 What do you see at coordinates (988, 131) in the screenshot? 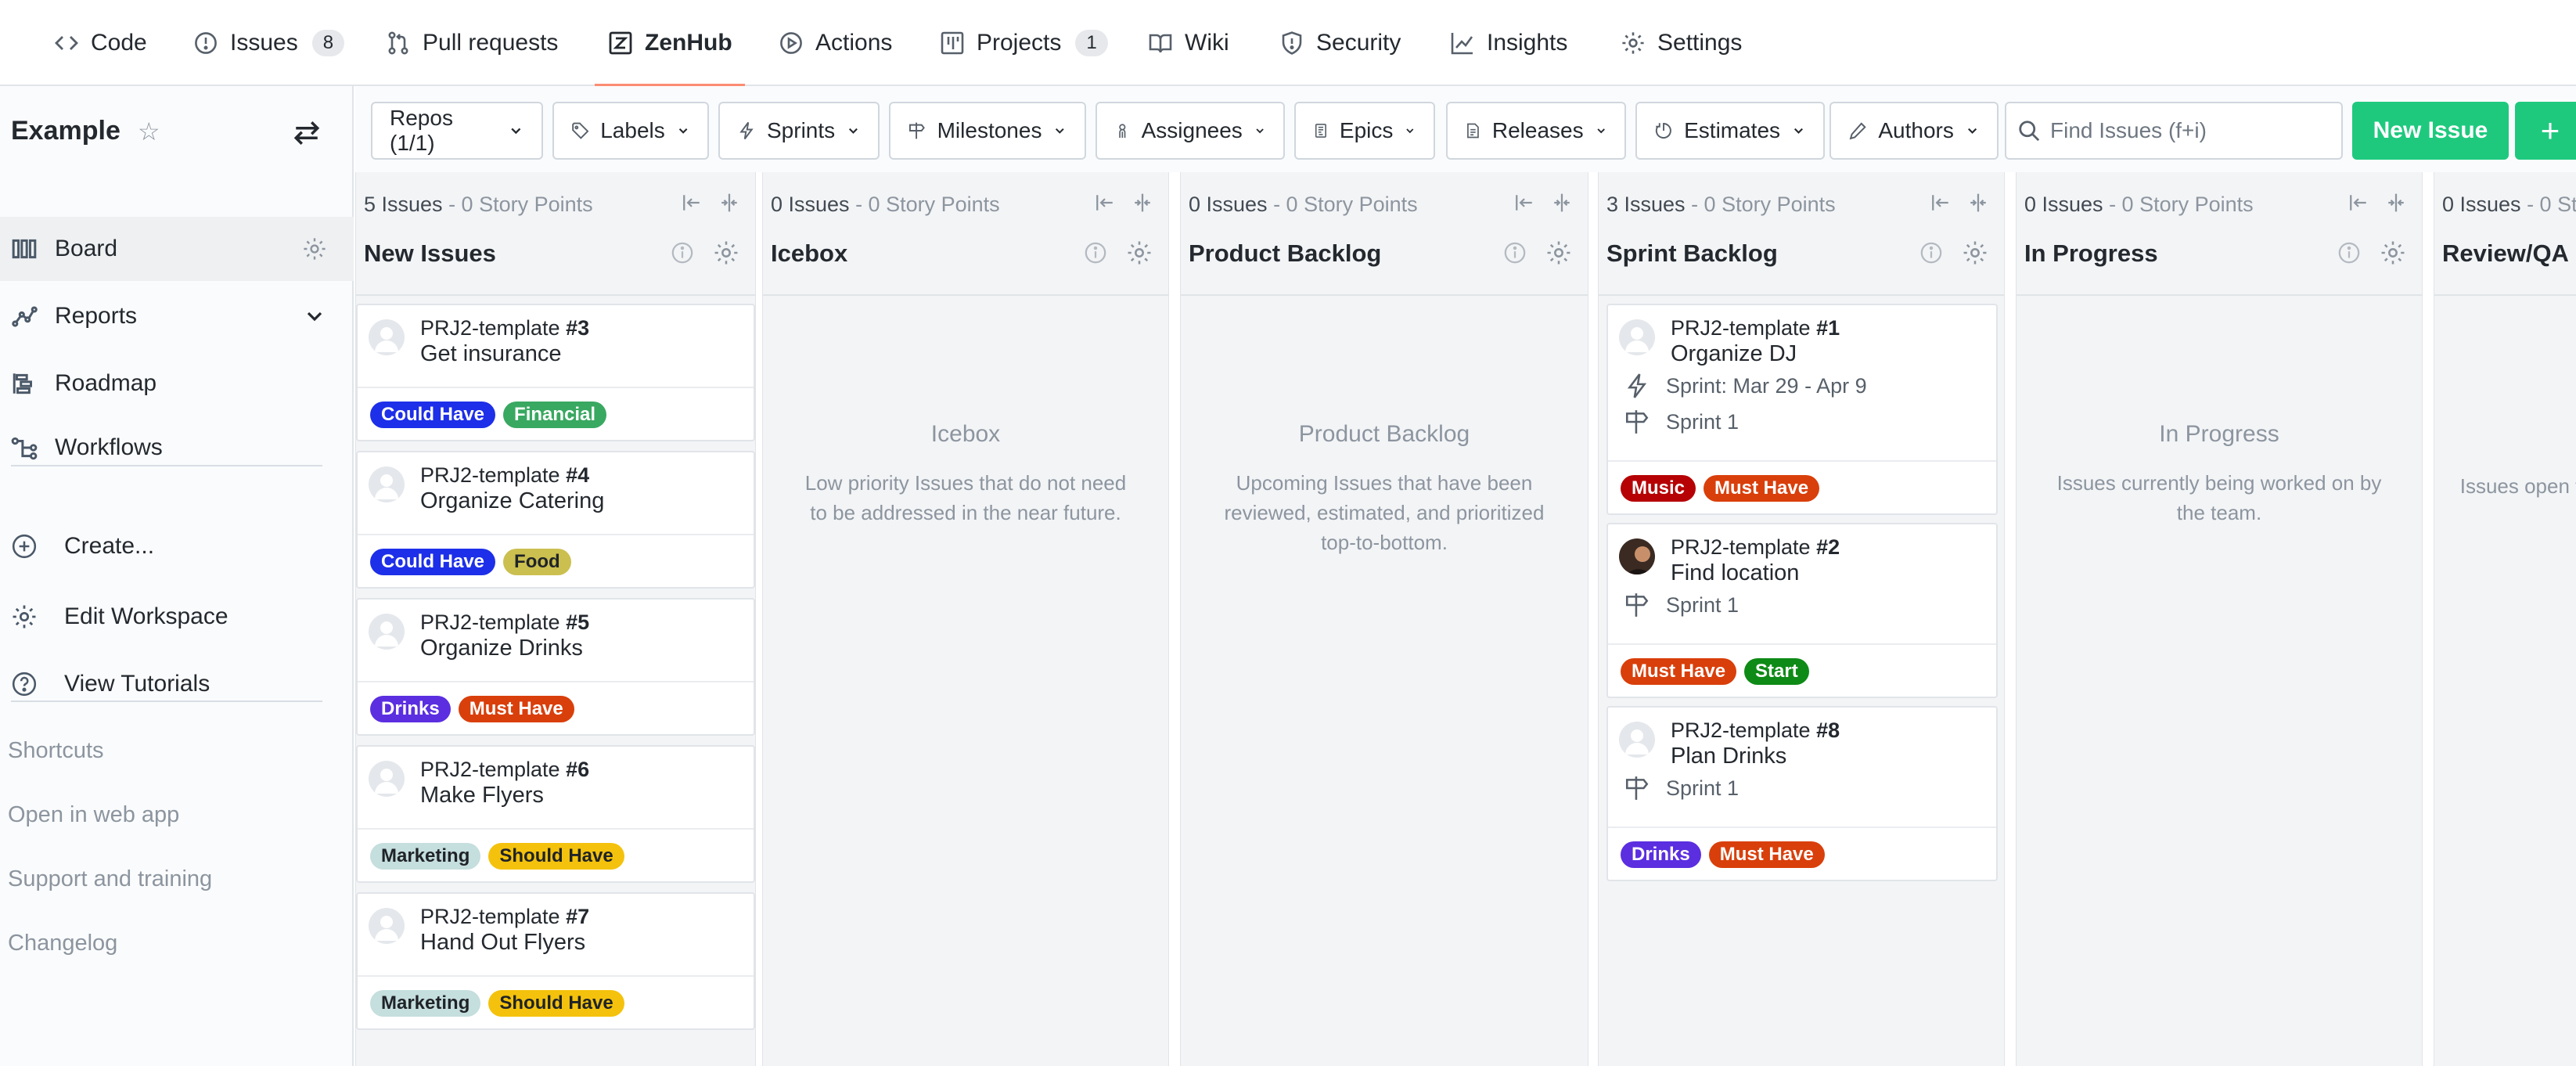
I see `milestones-filter: Milestones` at bounding box center [988, 131].